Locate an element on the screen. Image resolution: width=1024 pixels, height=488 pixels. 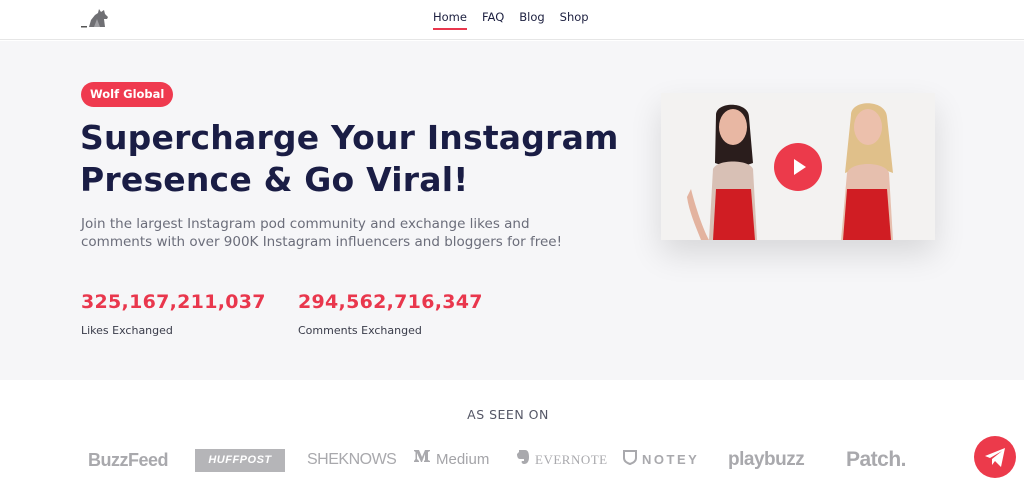
stat-likes-value: 325,167,211,037 is located at coordinates (173, 302).